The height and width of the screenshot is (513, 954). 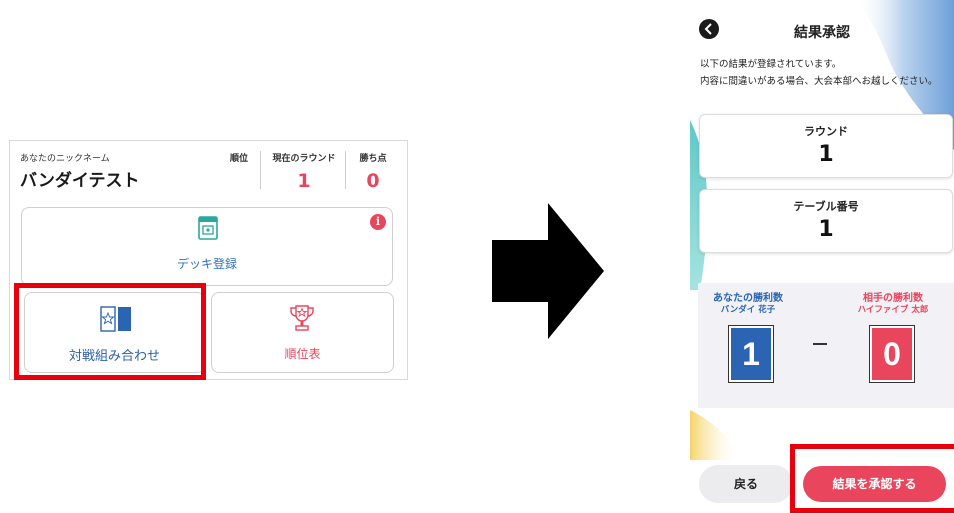 What do you see at coordinates (302, 332) in the screenshot?
I see `ranking-button: 順位表` at bounding box center [302, 332].